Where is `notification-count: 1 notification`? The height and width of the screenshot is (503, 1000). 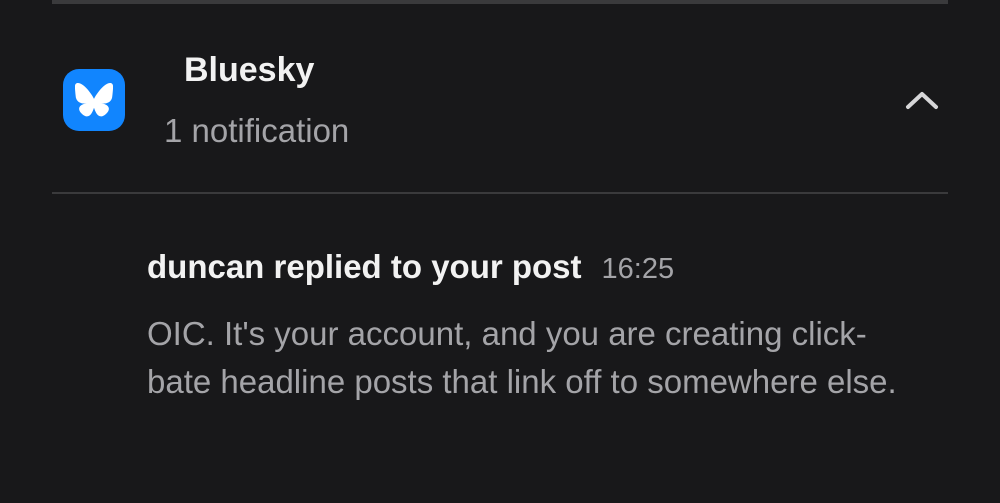
notification-count: 1 notification is located at coordinates (257, 130).